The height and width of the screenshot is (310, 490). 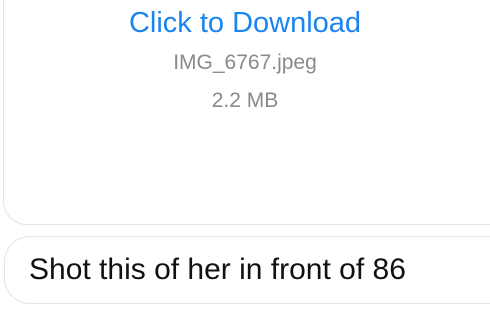 What do you see at coordinates (217, 269) in the screenshot?
I see `message-text: Shot this of her in front of 86` at bounding box center [217, 269].